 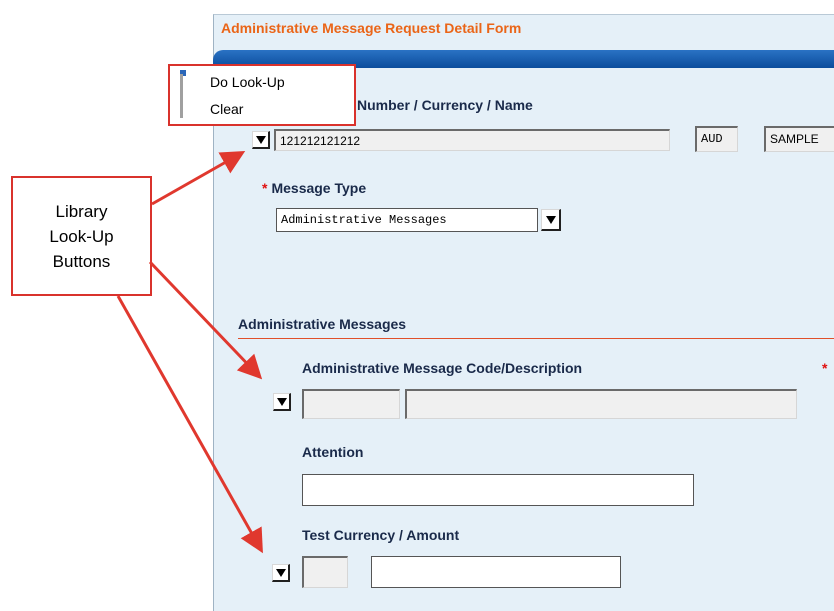 I want to click on account-lookup-button, so click(x=261, y=140).